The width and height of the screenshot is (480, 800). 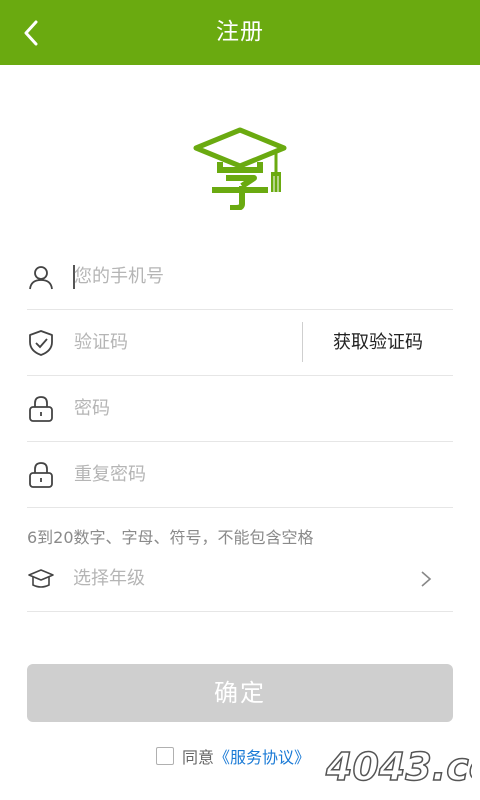 I want to click on password-confirm-row, so click(x=240, y=475).